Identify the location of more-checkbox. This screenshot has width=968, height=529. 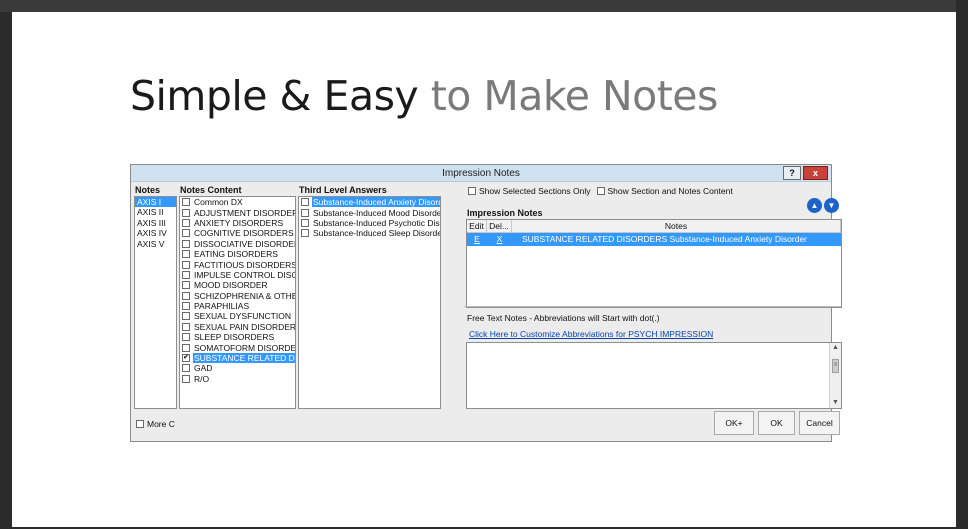
(140, 424).